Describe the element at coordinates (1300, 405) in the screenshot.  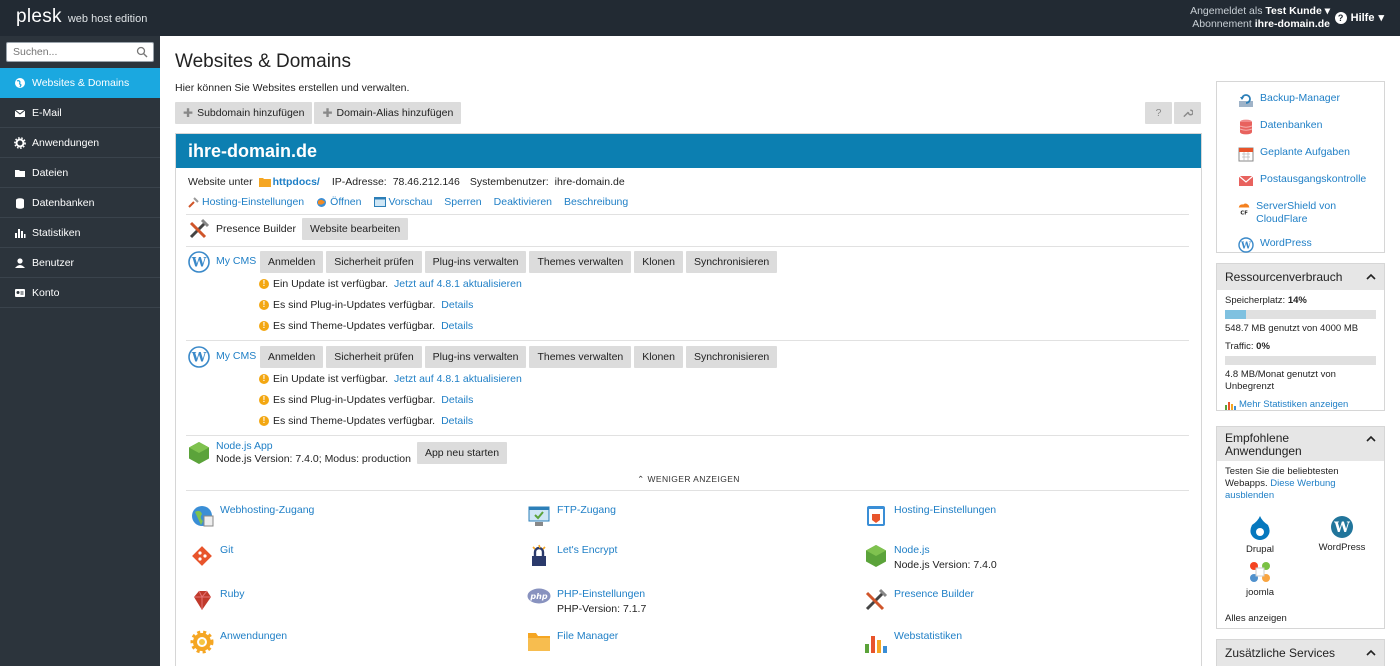
I see `more-stats-link: Mehr Statistiken anzeigen` at that location.